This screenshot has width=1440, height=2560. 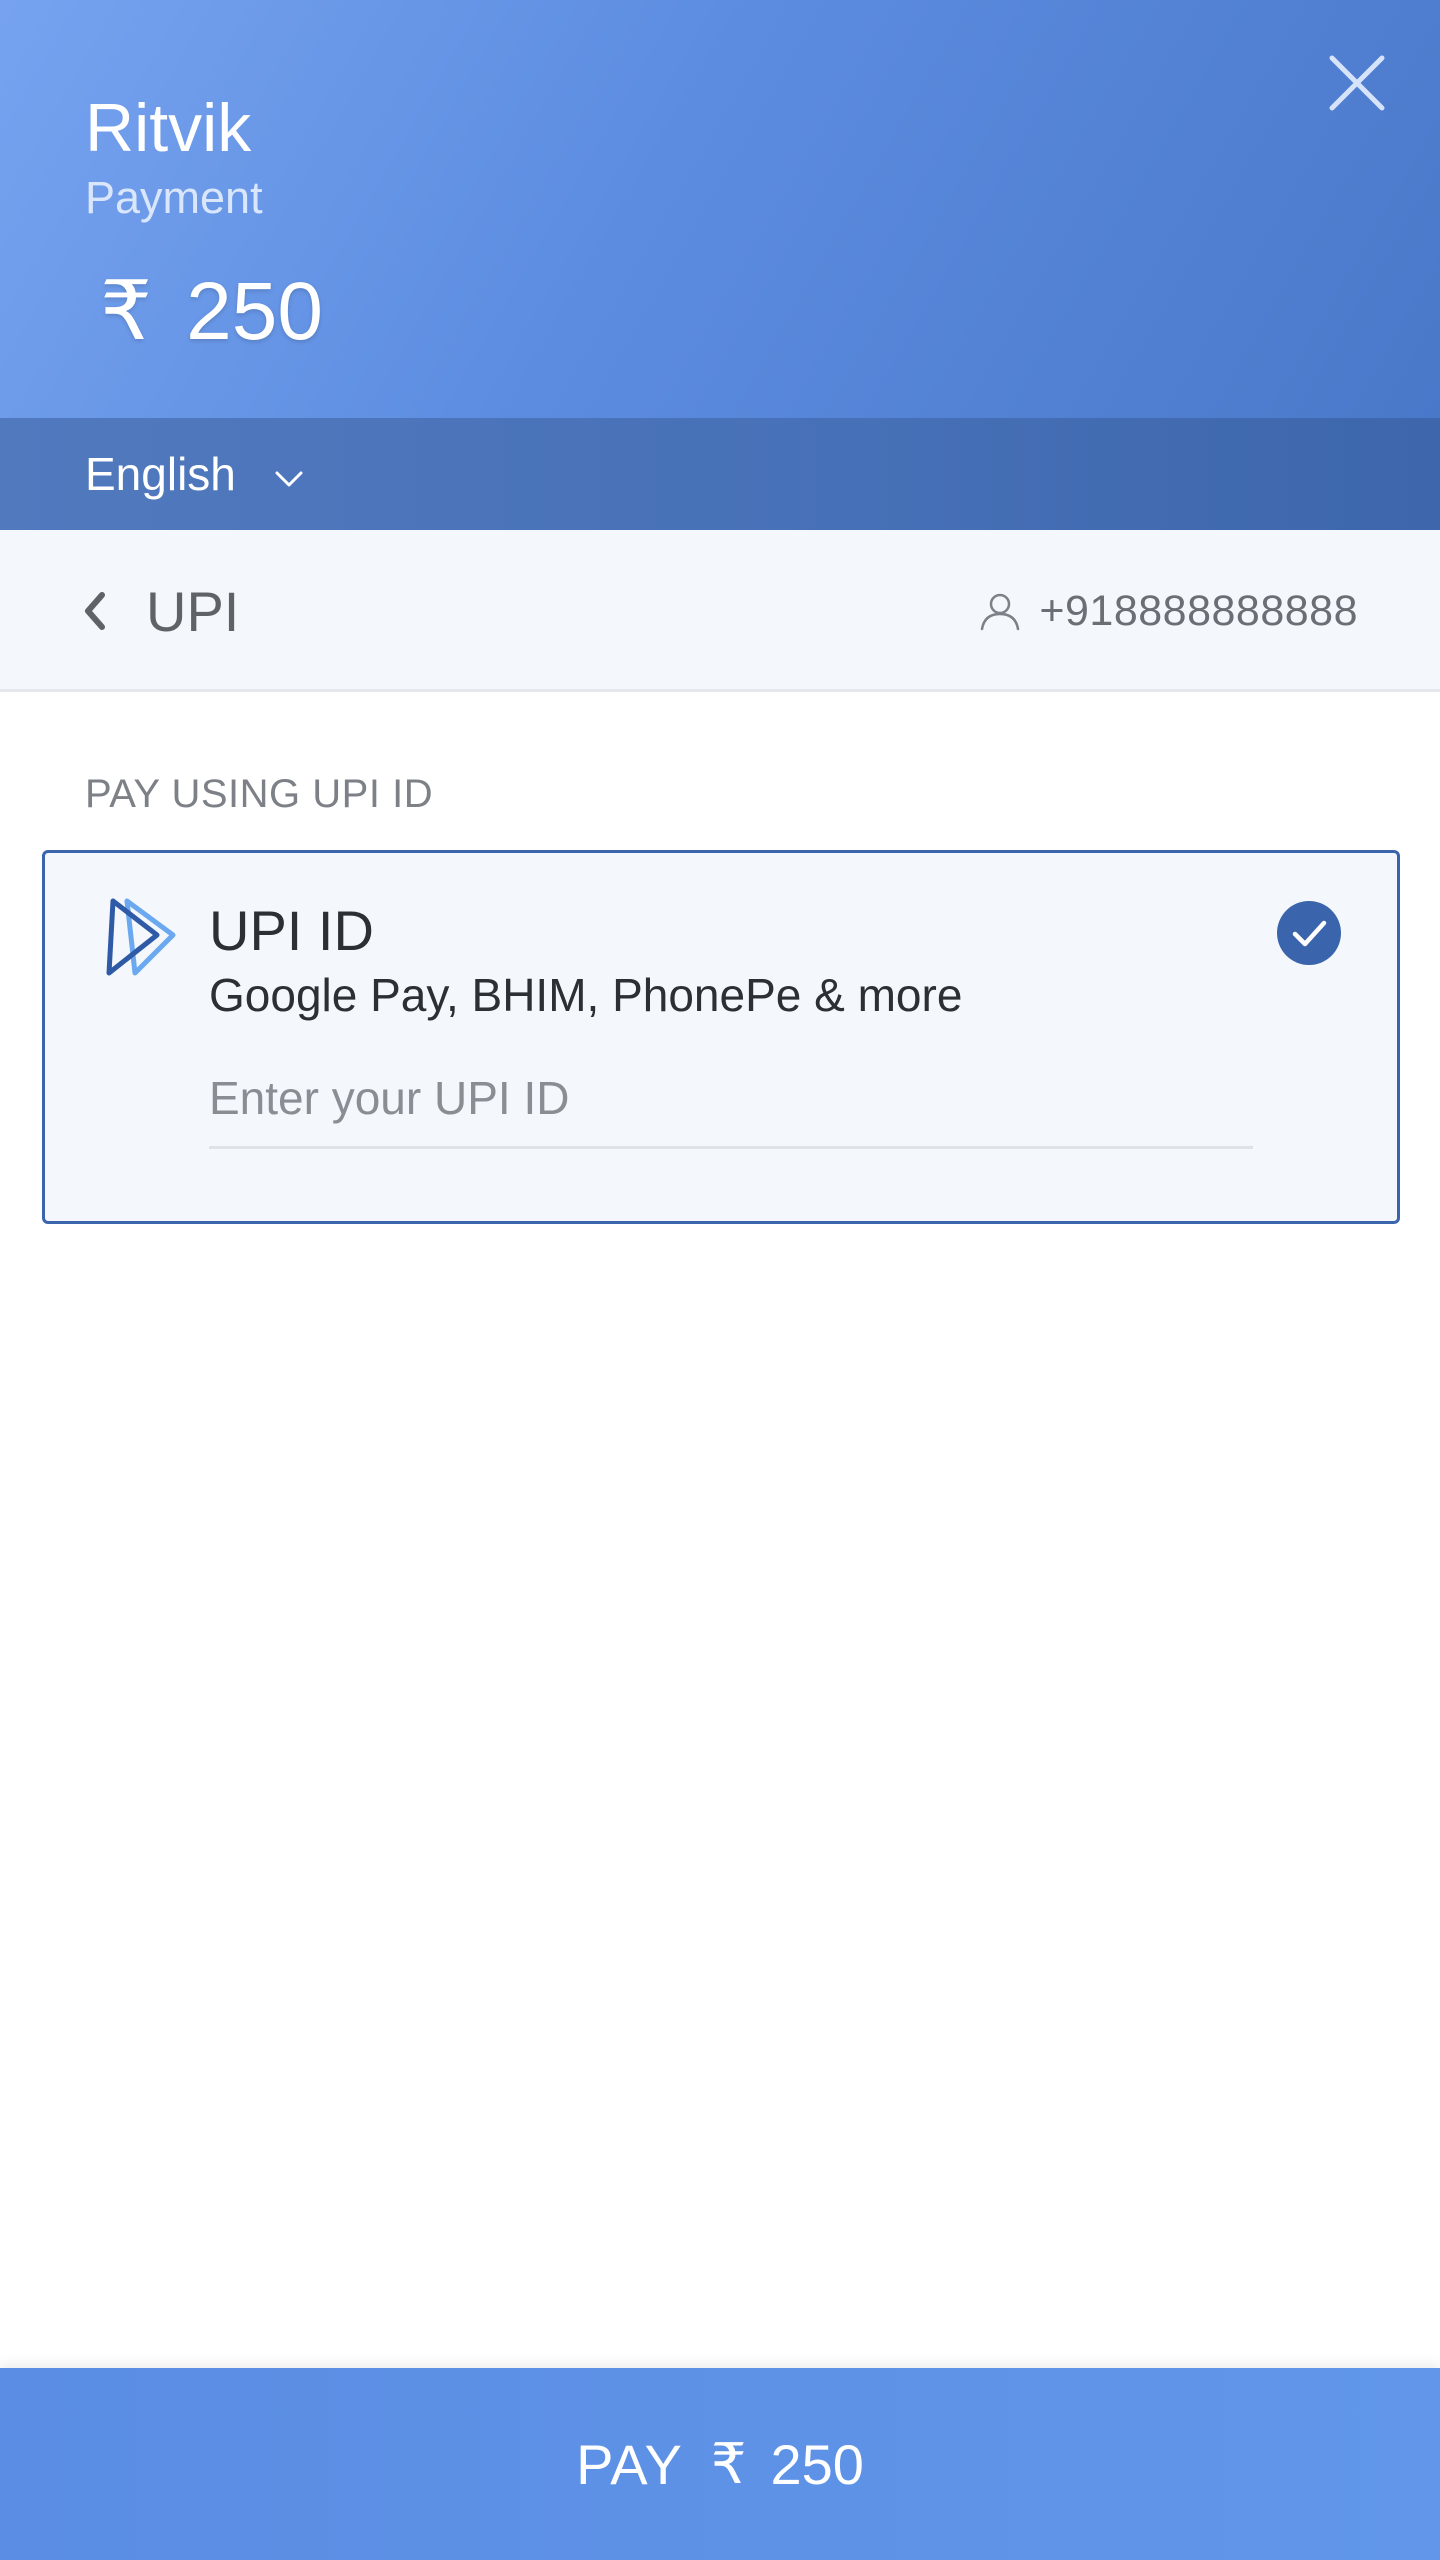 I want to click on method-nav: UPI +918888888888, so click(x=720, y=611).